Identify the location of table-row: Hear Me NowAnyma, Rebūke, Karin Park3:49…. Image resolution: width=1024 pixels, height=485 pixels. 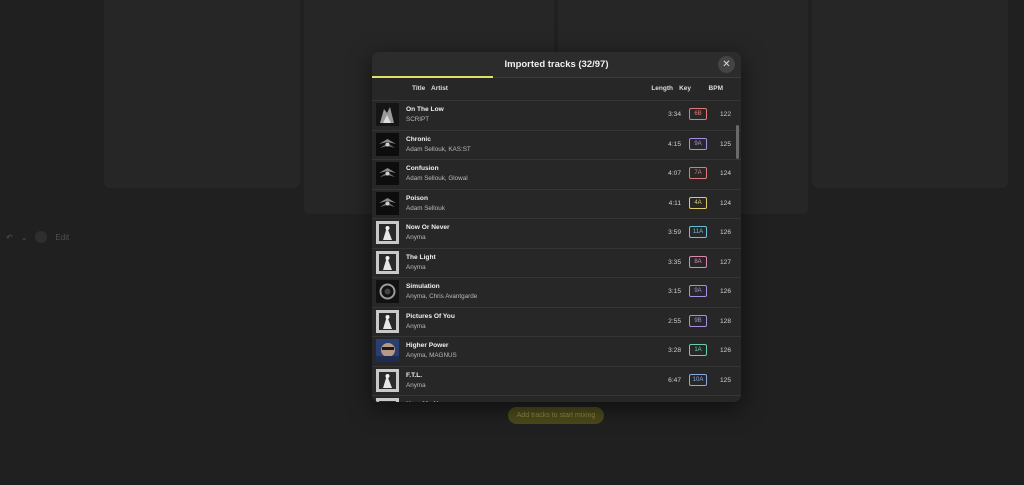
(556, 398).